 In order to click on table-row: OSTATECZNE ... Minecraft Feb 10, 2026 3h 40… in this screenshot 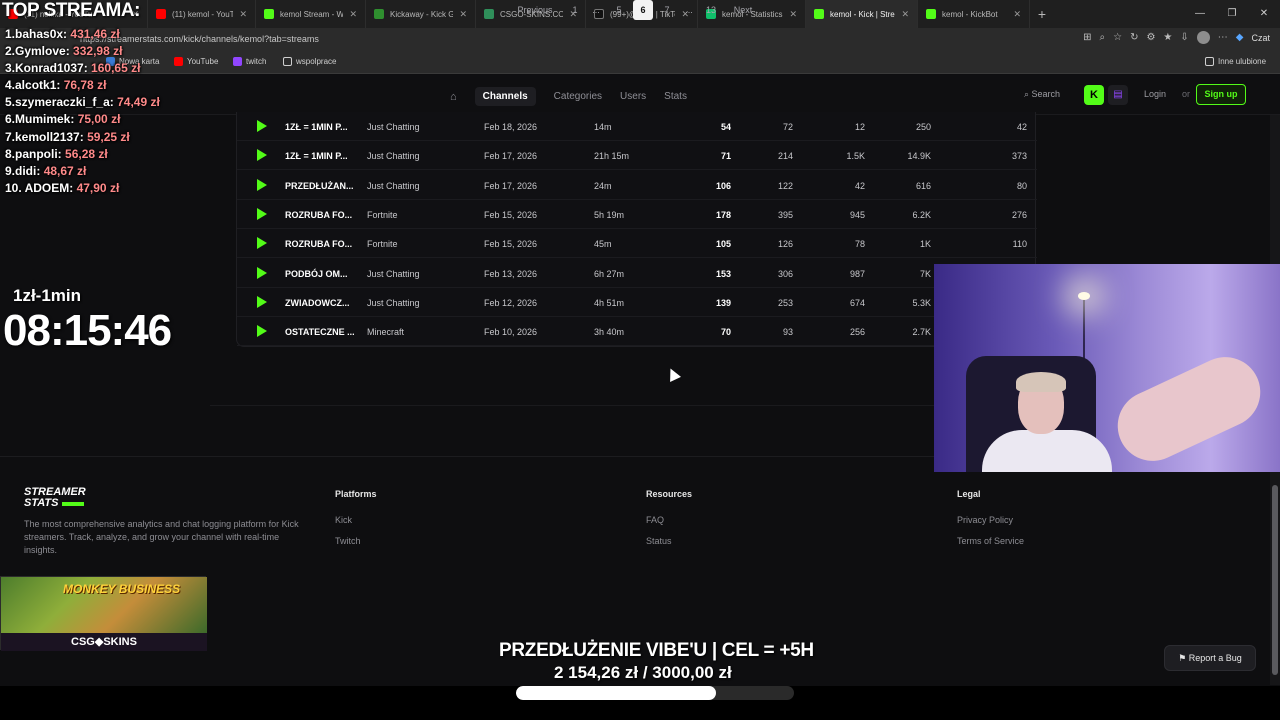, I will do `click(637, 332)`.